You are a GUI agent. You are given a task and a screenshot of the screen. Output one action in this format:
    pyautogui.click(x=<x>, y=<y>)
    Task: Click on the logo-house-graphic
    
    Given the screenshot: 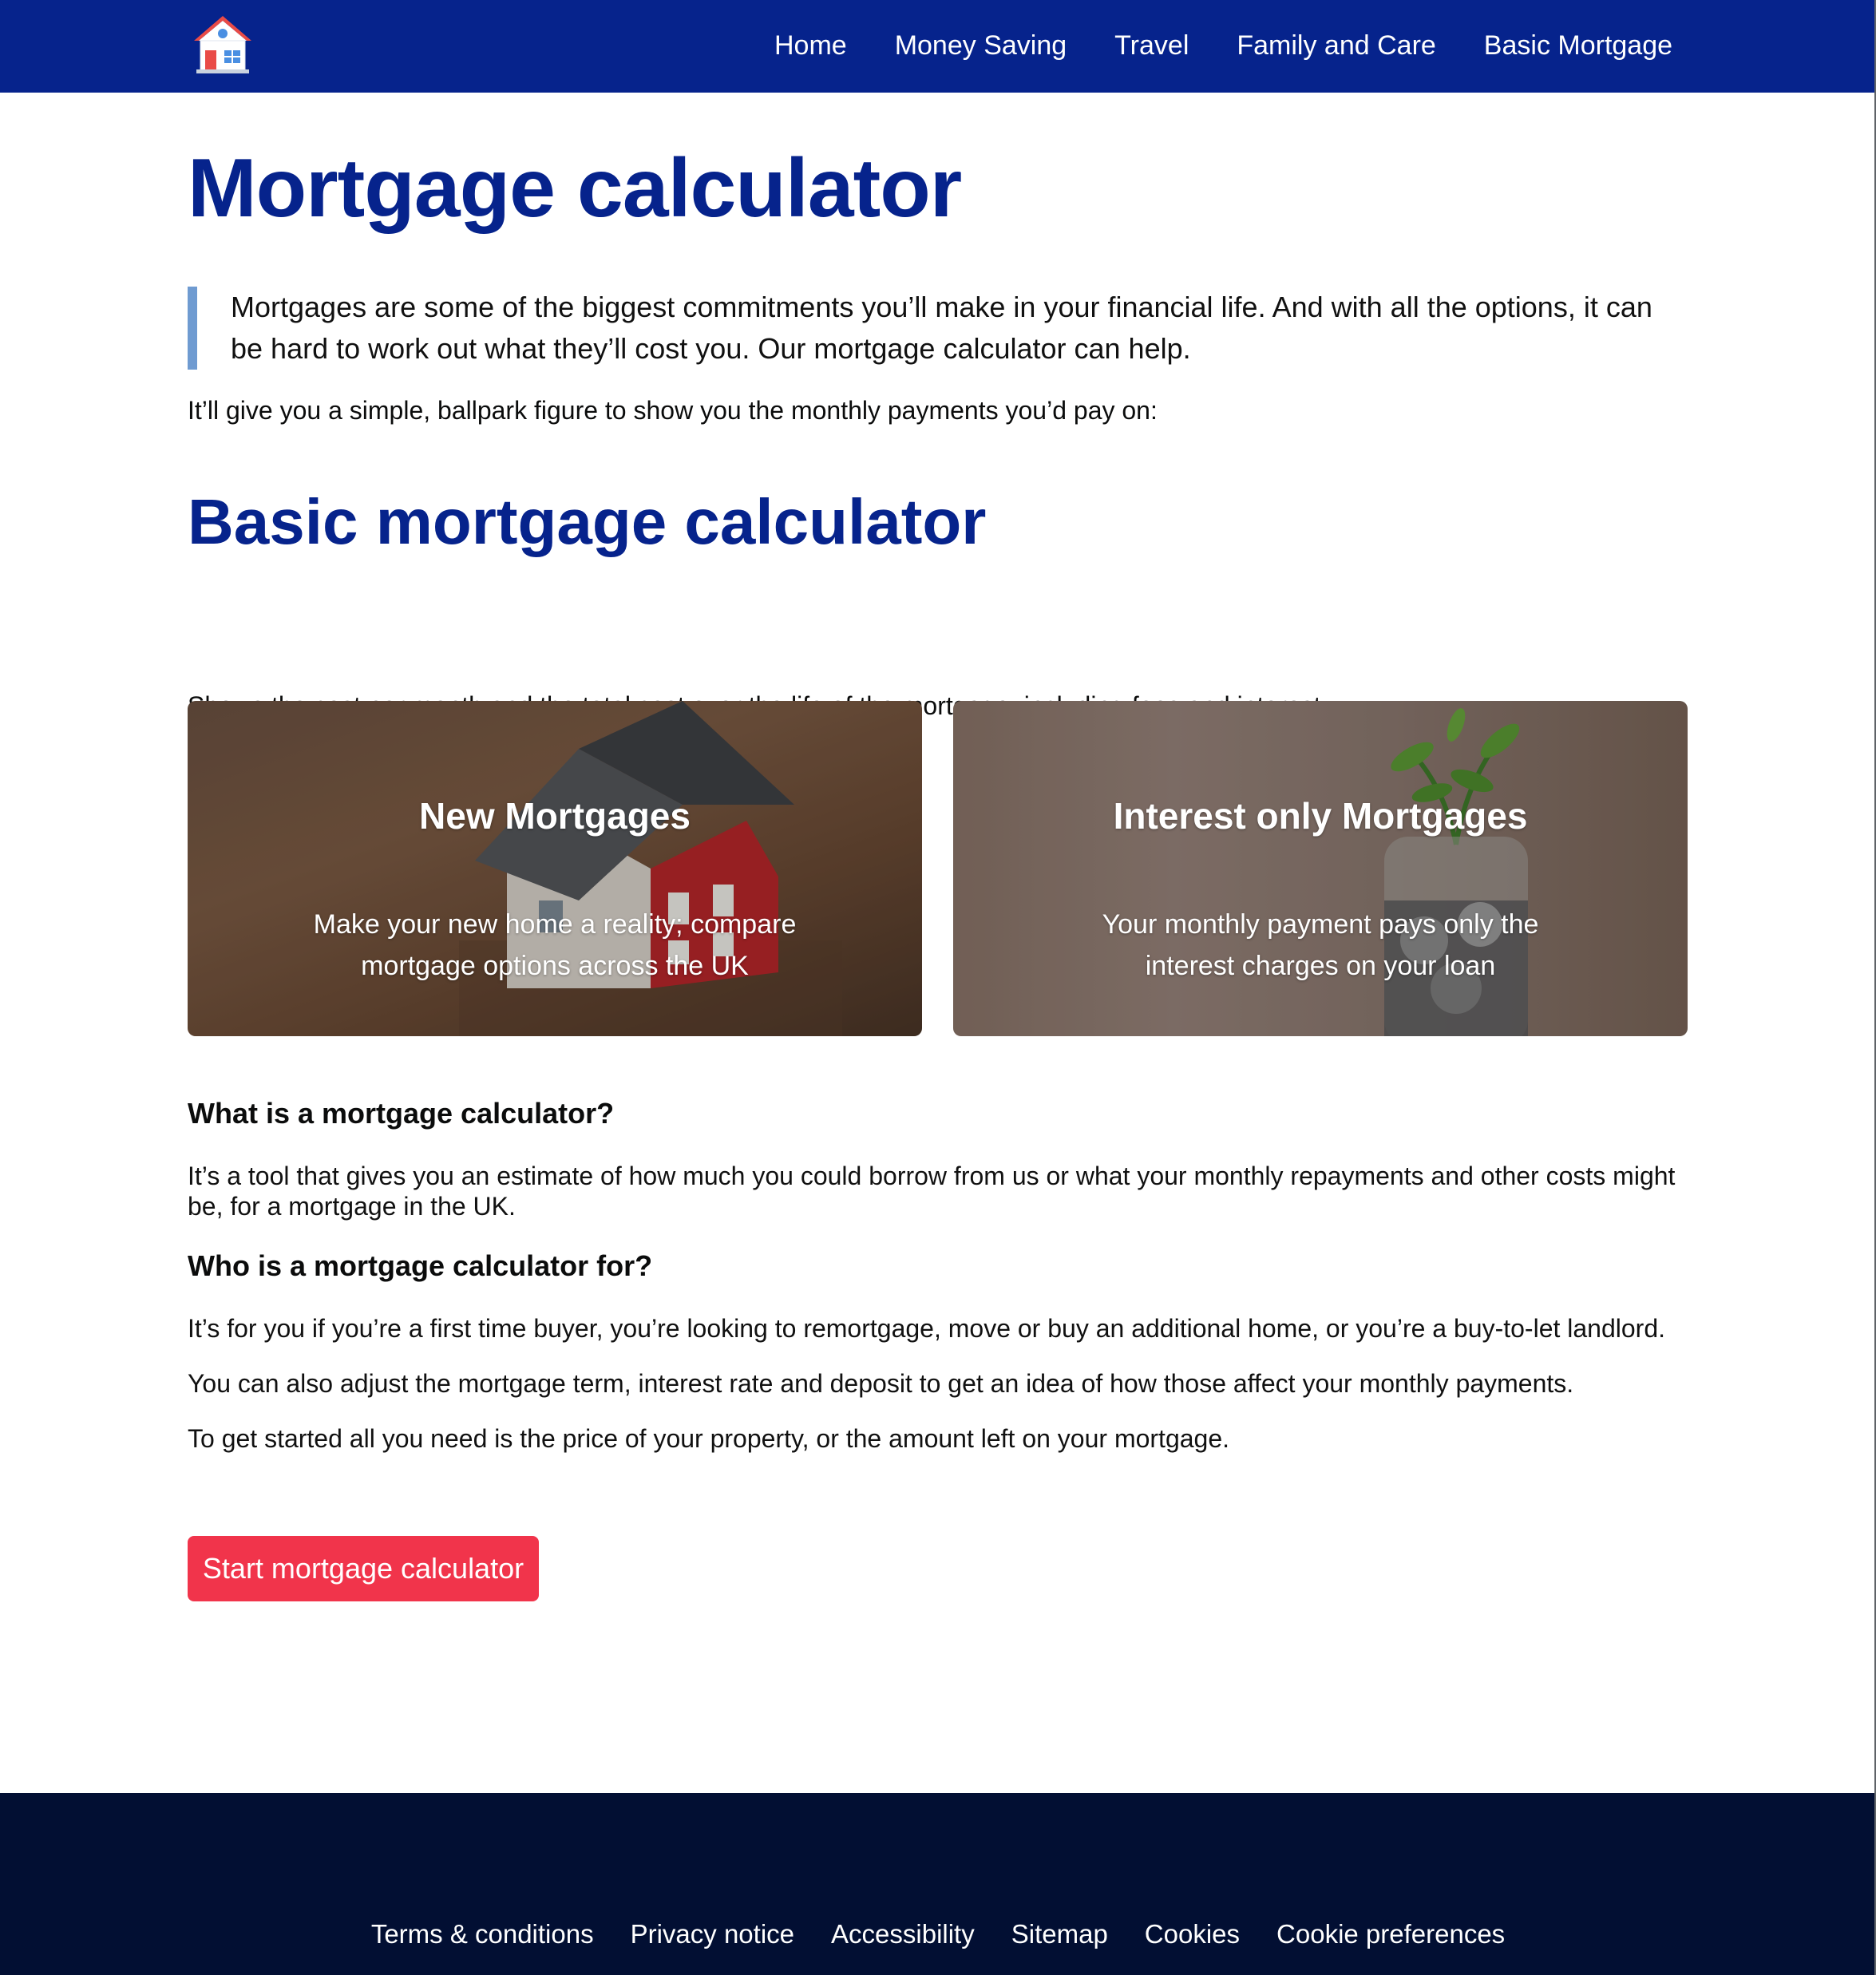 What is the action you would take?
    pyautogui.click(x=222, y=45)
    